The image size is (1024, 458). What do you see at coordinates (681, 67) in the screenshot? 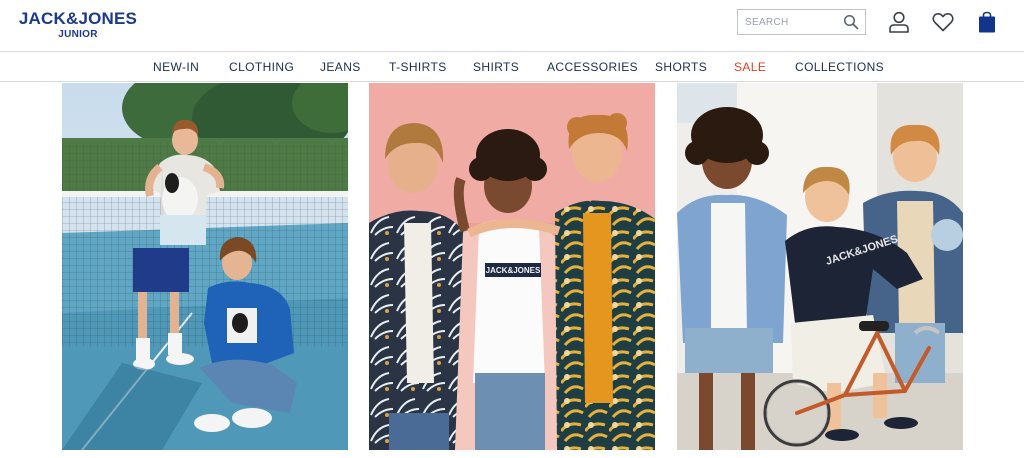
I see `nav-item-shorts: SHORTS` at bounding box center [681, 67].